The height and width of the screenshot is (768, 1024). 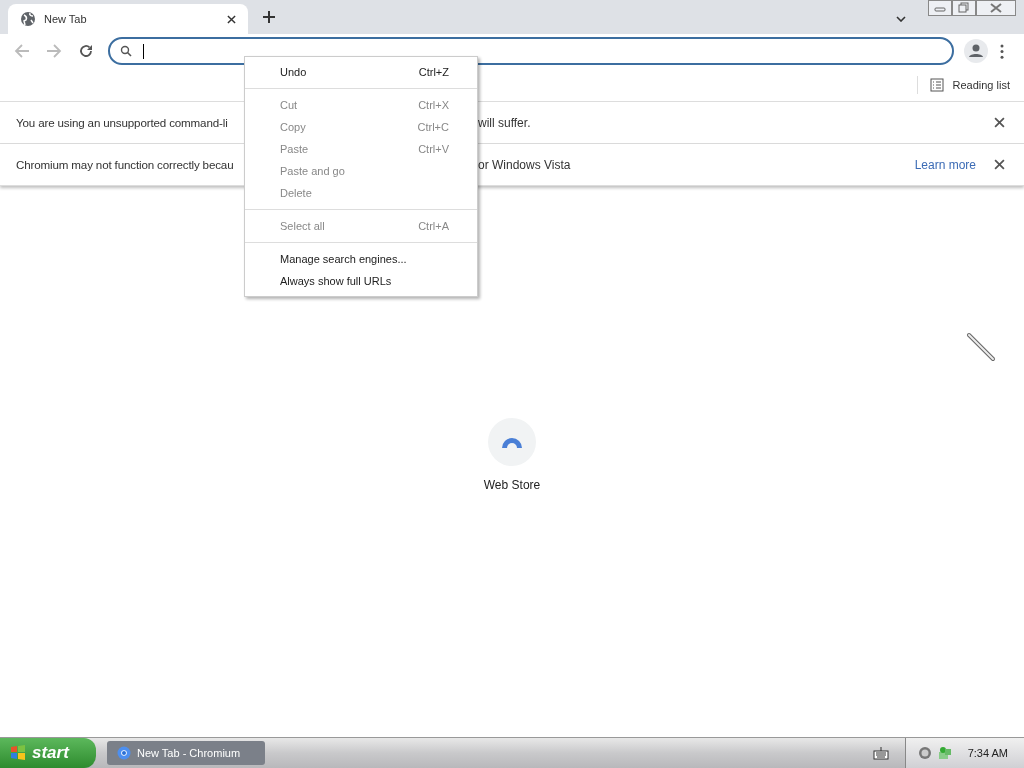 What do you see at coordinates (512, 485) in the screenshot?
I see `tile-label: Web Store` at bounding box center [512, 485].